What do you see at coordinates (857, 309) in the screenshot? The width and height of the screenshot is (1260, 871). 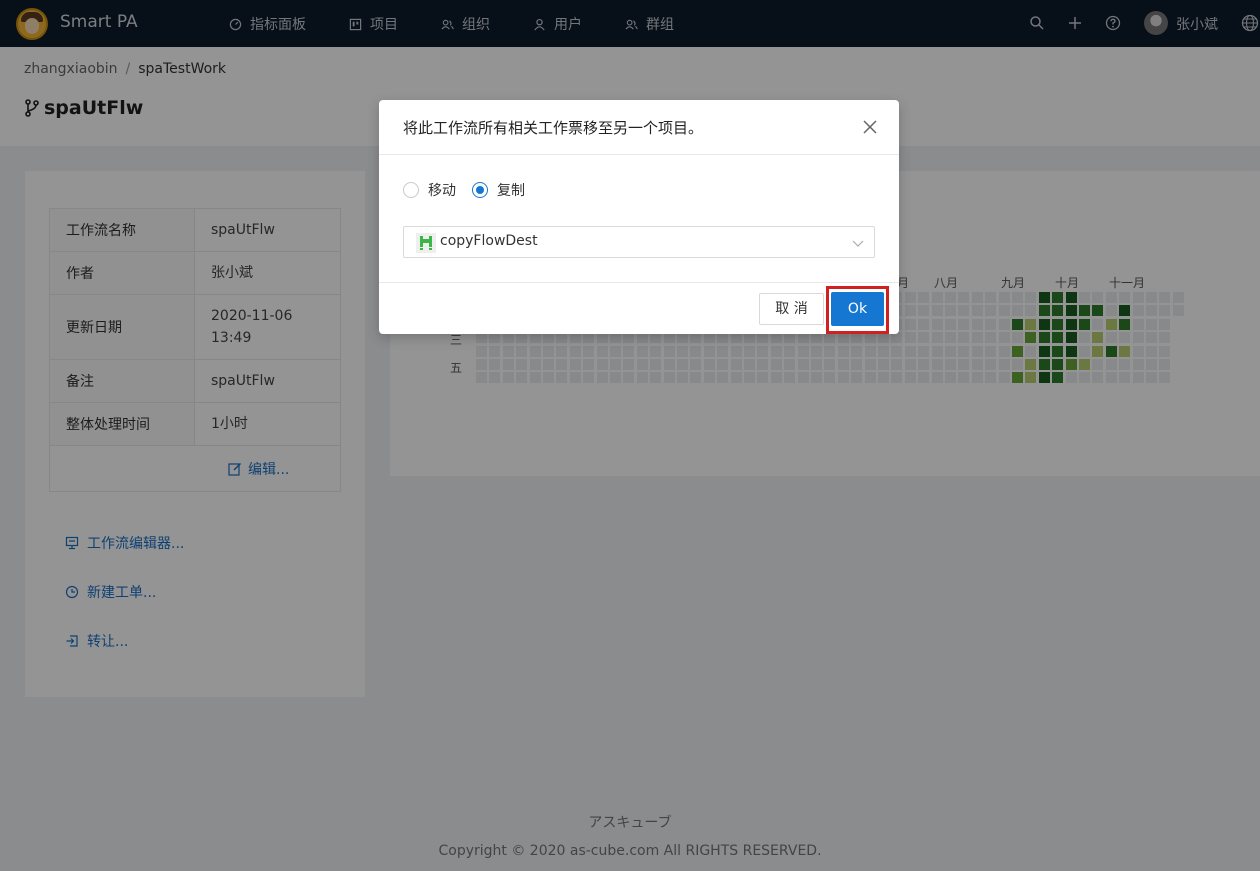 I see `ok-button: Ok` at bounding box center [857, 309].